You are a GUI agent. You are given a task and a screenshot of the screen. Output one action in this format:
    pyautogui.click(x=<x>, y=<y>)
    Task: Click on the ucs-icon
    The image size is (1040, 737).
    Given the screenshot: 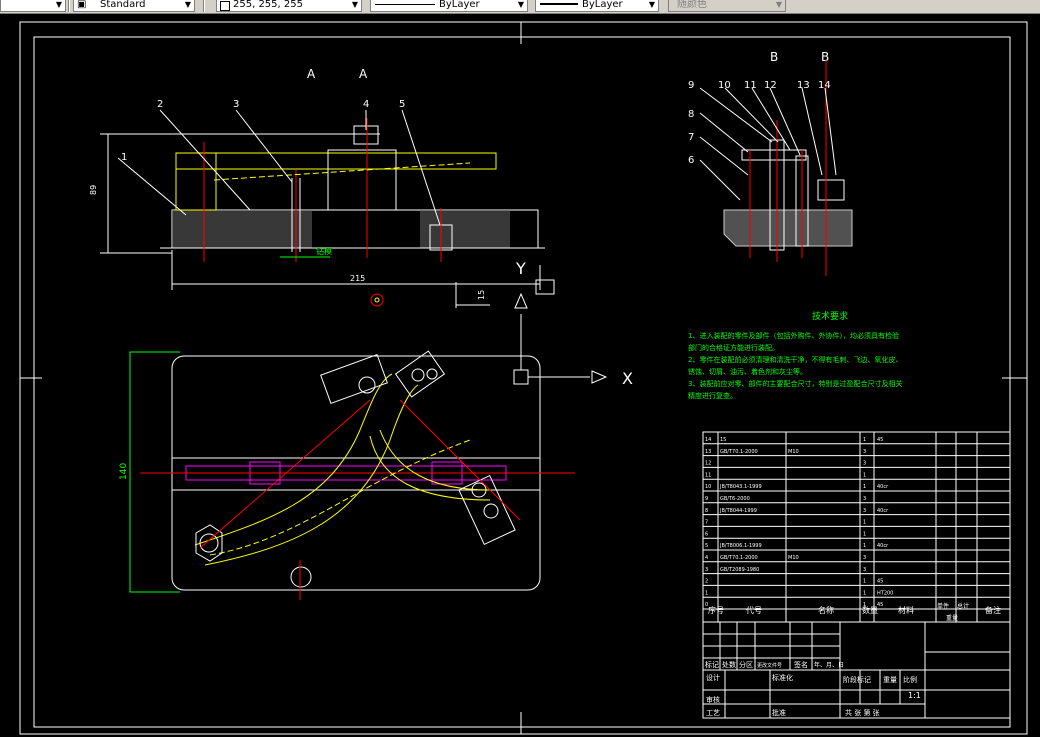 What is the action you would take?
    pyautogui.click(x=560, y=338)
    